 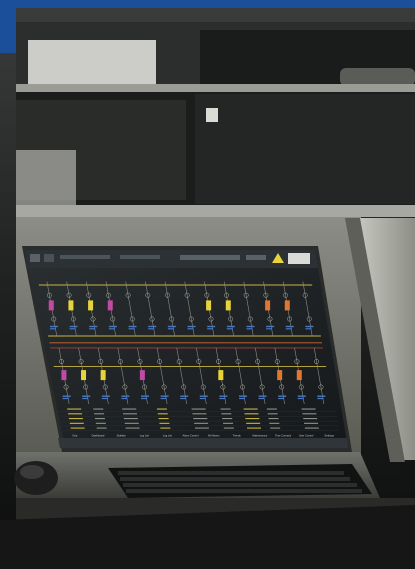 What do you see at coordinates (207, 4) in the screenshot?
I see `brand-top-bar` at bounding box center [207, 4].